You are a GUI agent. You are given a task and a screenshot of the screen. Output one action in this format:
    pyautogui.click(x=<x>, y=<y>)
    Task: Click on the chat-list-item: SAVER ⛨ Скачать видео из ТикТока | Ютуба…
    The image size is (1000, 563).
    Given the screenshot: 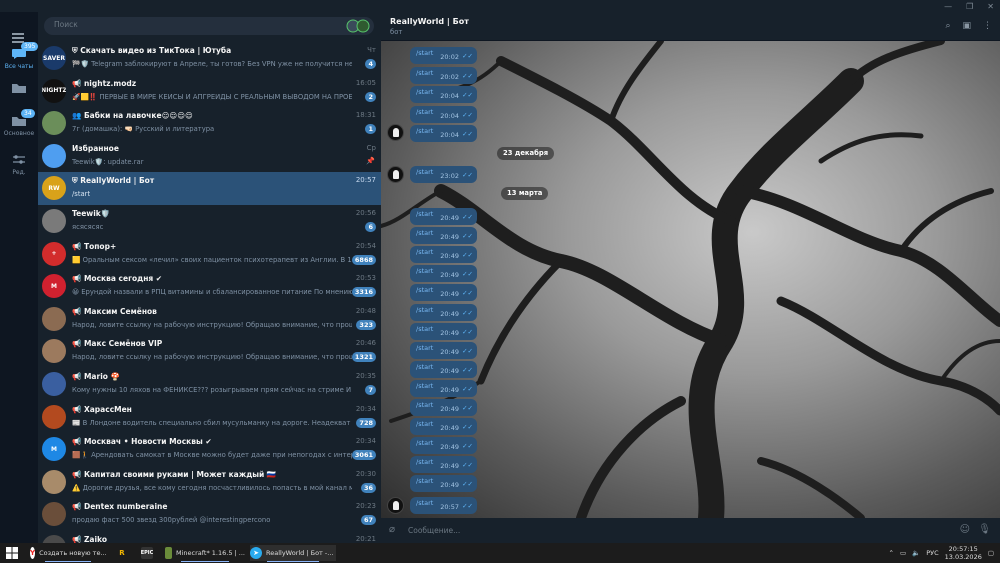 What is the action you would take?
    pyautogui.click(x=209, y=58)
    